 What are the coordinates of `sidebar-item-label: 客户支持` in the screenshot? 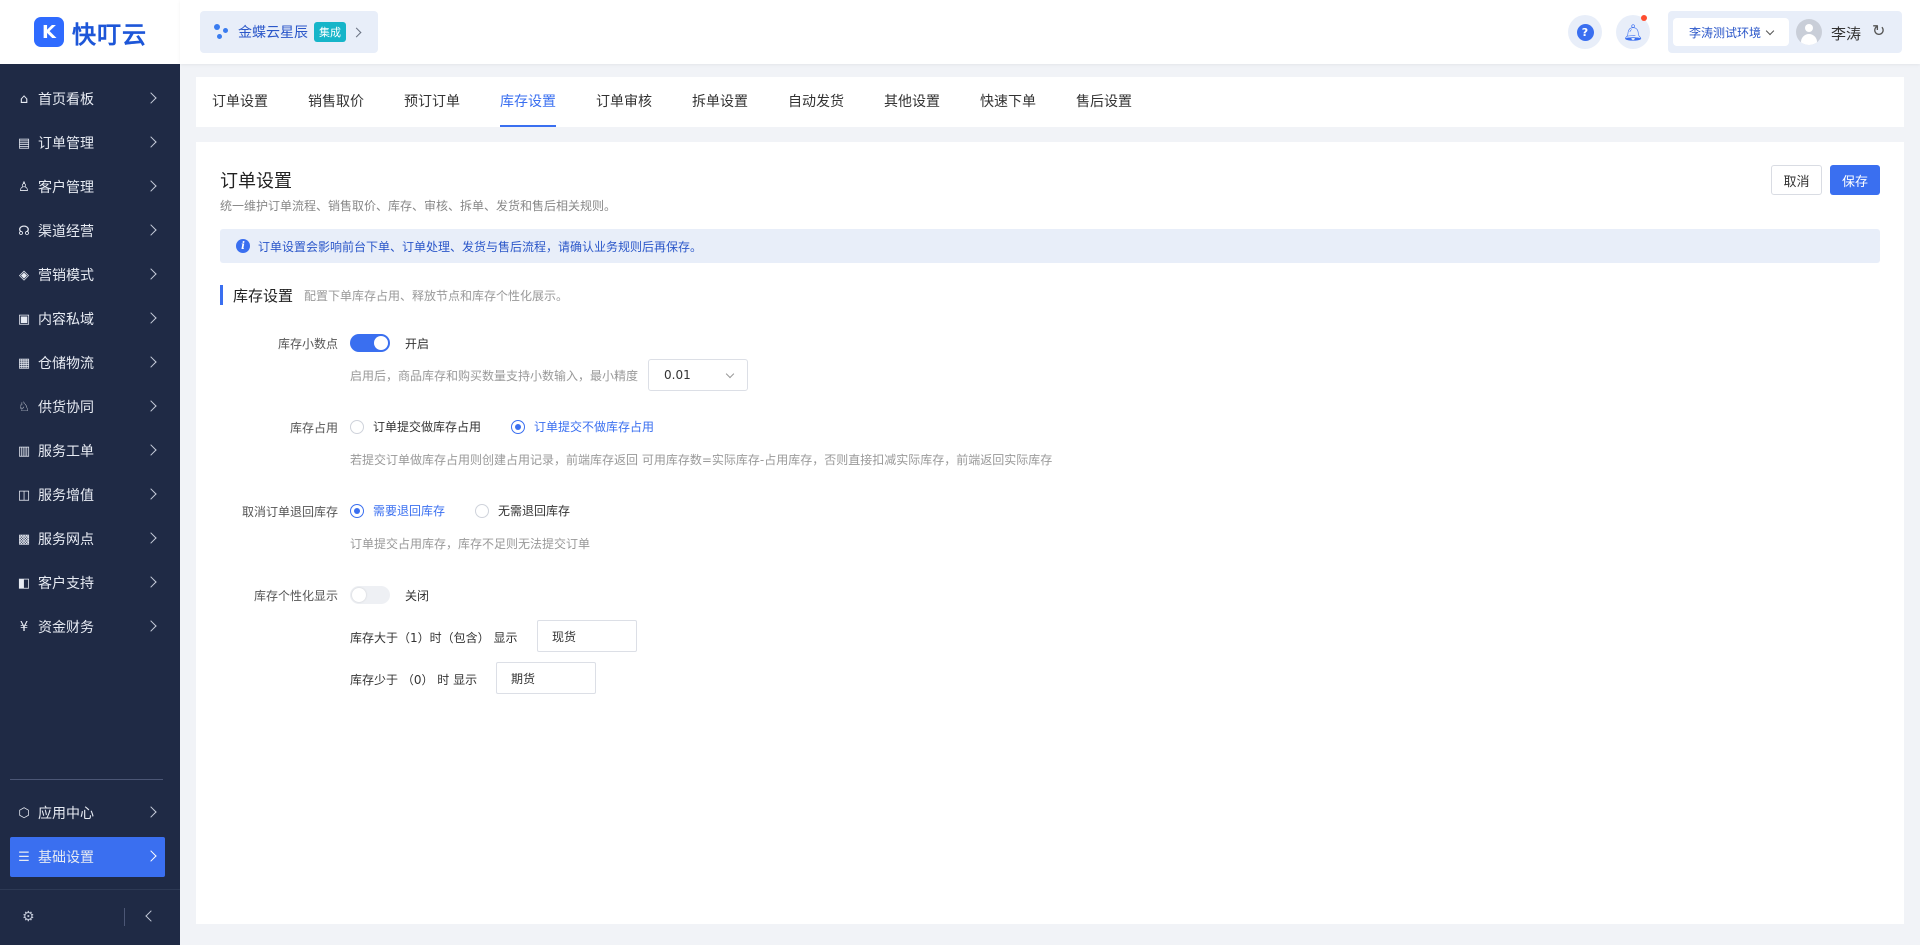 It's located at (66, 584).